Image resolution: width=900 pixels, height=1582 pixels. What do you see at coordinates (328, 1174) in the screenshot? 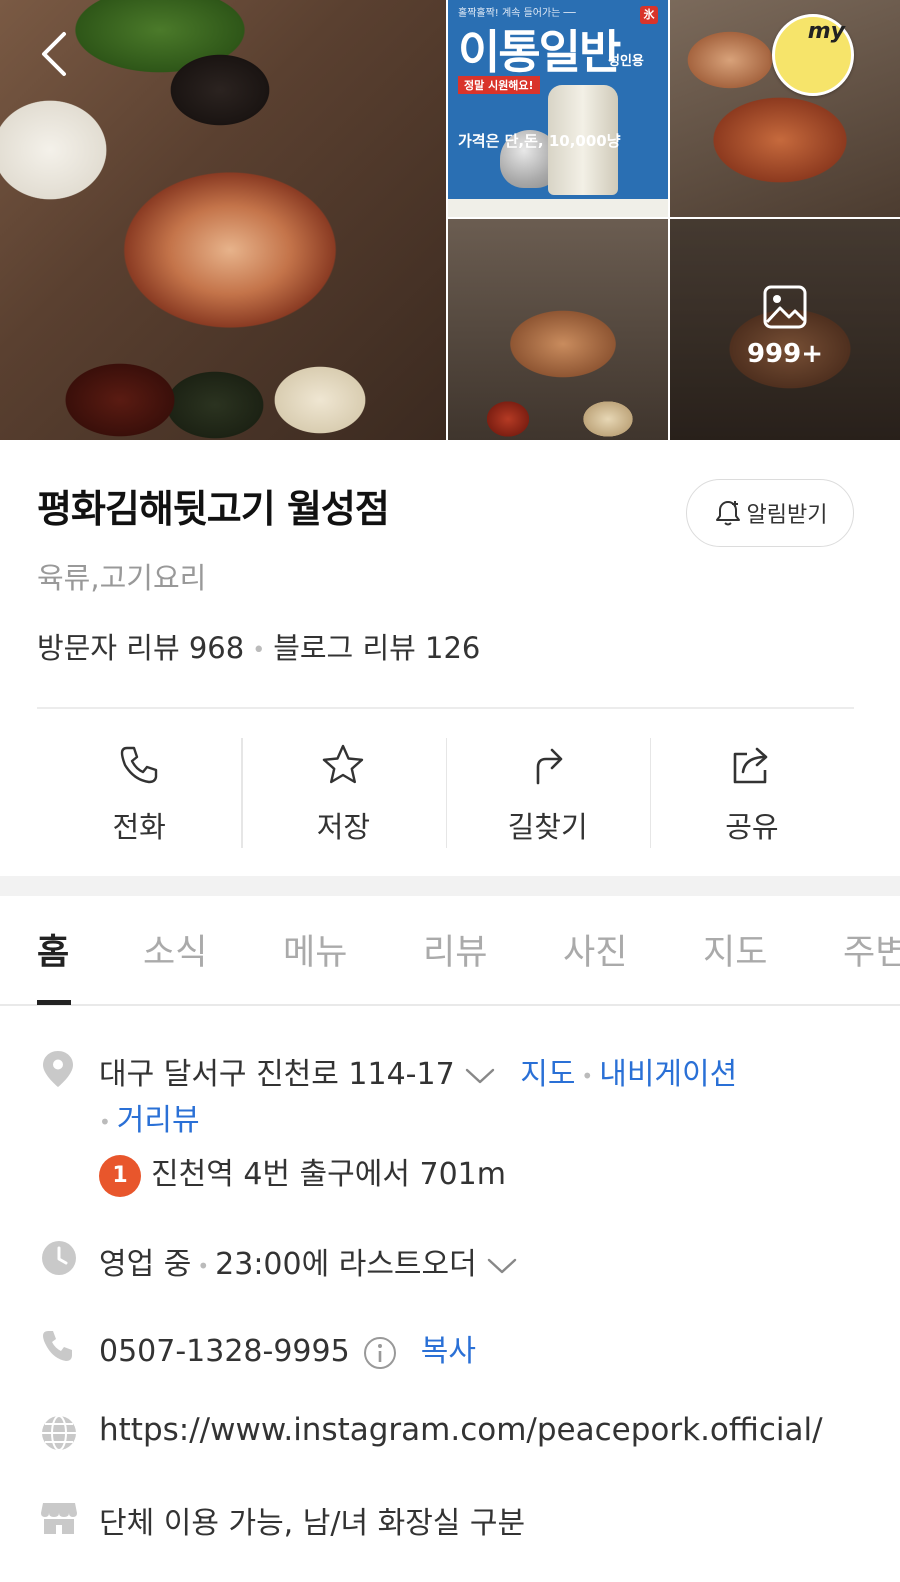
I see `subway-text: 진천역 4번 출구에서 701m` at bounding box center [328, 1174].